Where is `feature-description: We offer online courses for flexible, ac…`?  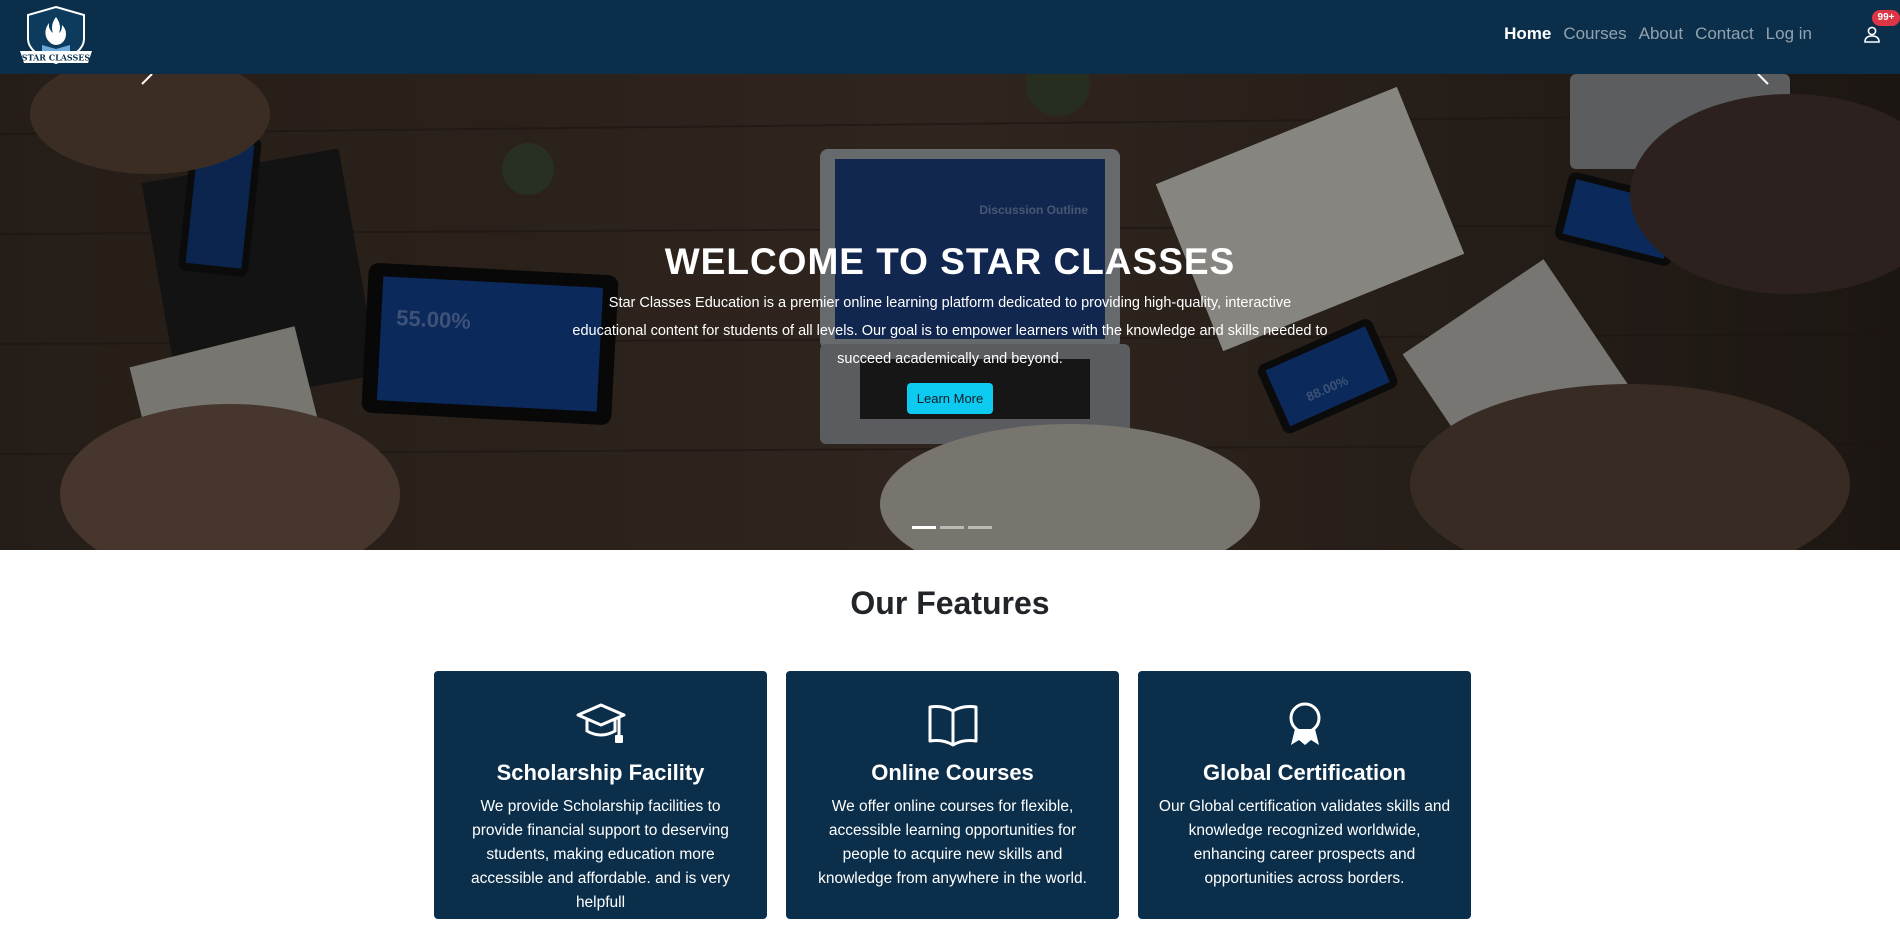
feature-description: We offer online courses for flexible, ac… is located at coordinates (952, 842).